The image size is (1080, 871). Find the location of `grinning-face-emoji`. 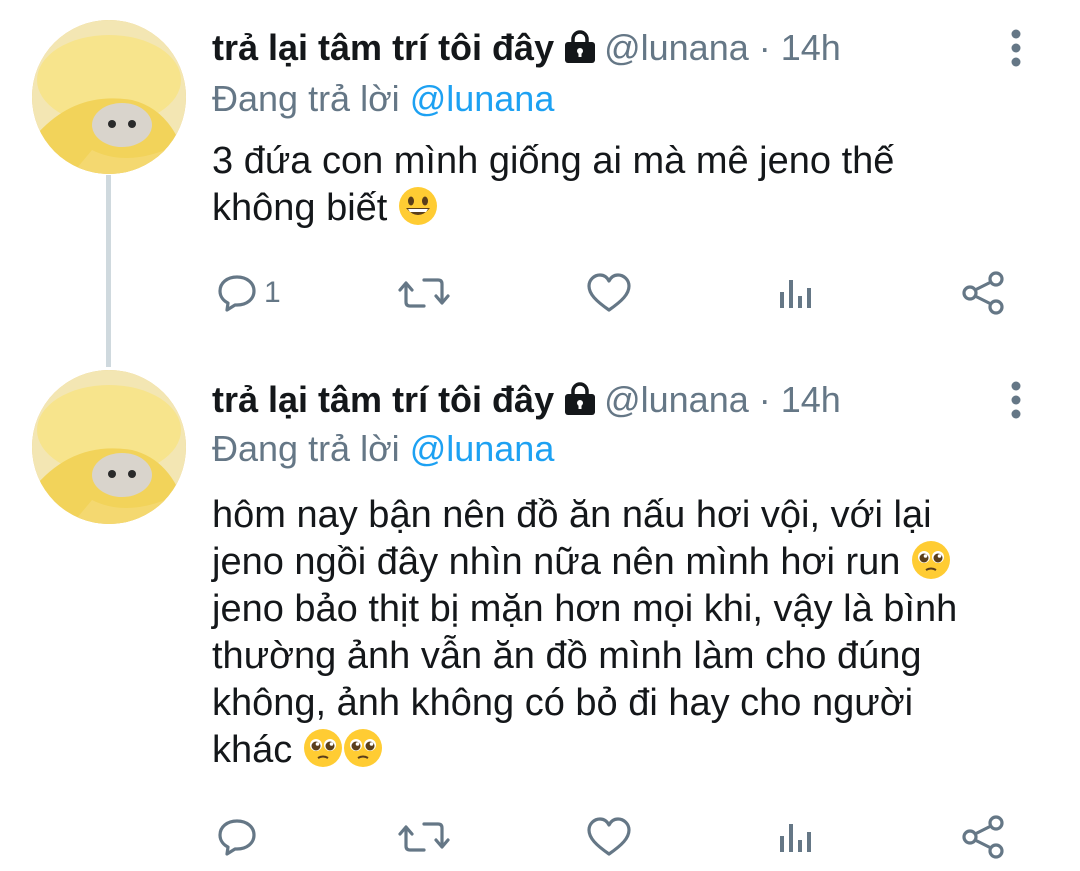

grinning-face-emoji is located at coordinates (418, 206).